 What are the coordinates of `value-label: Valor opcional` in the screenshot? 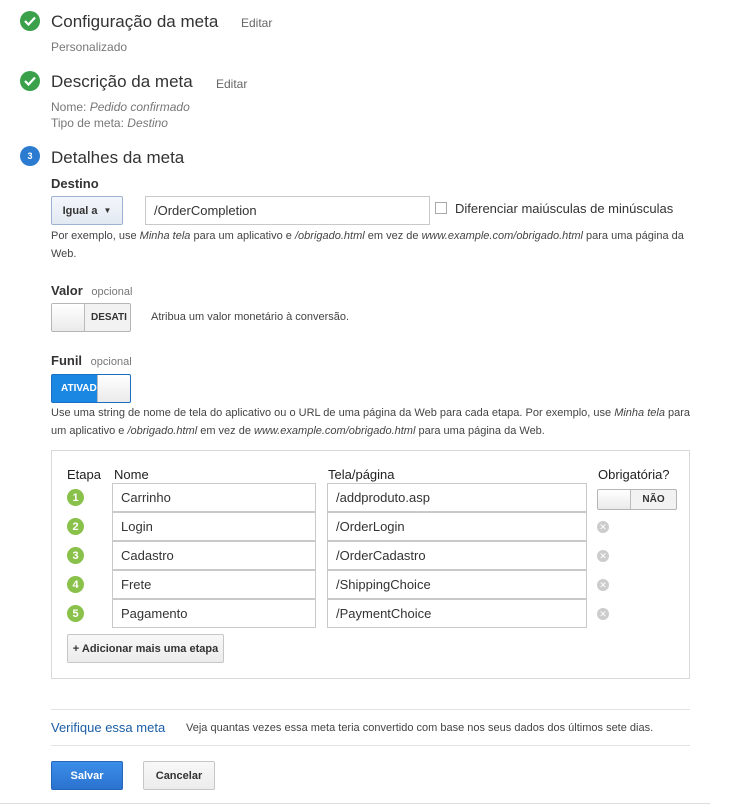 It's located at (91, 290).